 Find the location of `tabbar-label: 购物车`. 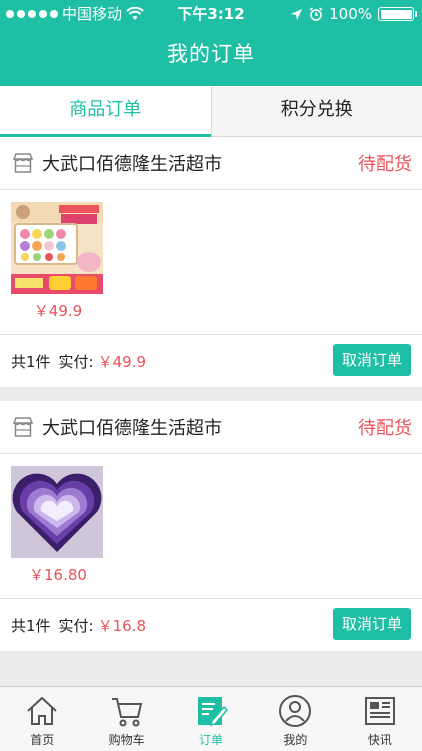

tabbar-label: 购物车 is located at coordinates (126, 739).